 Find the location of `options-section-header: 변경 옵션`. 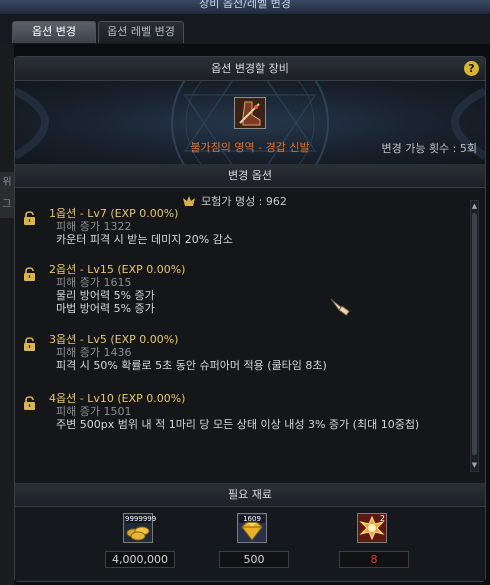

options-section-header: 변경 옵션 is located at coordinates (250, 176).